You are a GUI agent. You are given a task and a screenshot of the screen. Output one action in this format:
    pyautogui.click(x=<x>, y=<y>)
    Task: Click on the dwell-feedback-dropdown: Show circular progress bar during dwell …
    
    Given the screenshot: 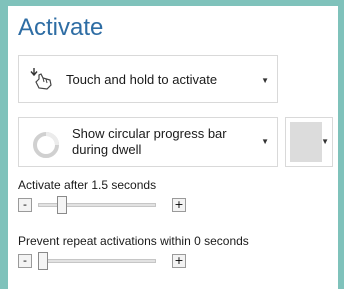 What is the action you would take?
    pyautogui.click(x=148, y=142)
    